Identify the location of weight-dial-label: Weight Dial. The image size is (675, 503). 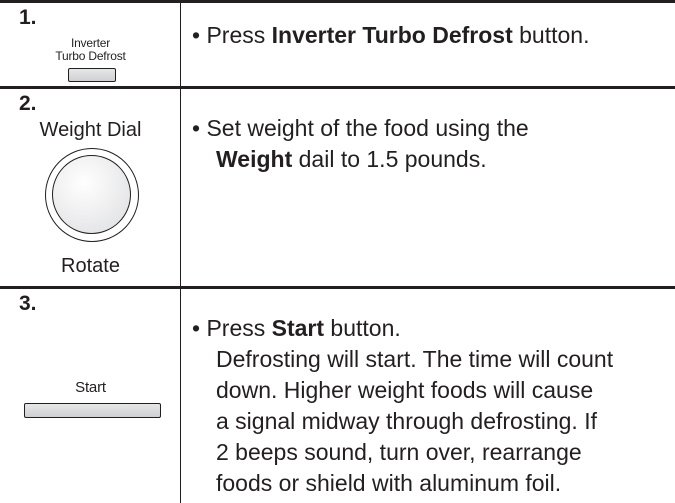
(90, 130).